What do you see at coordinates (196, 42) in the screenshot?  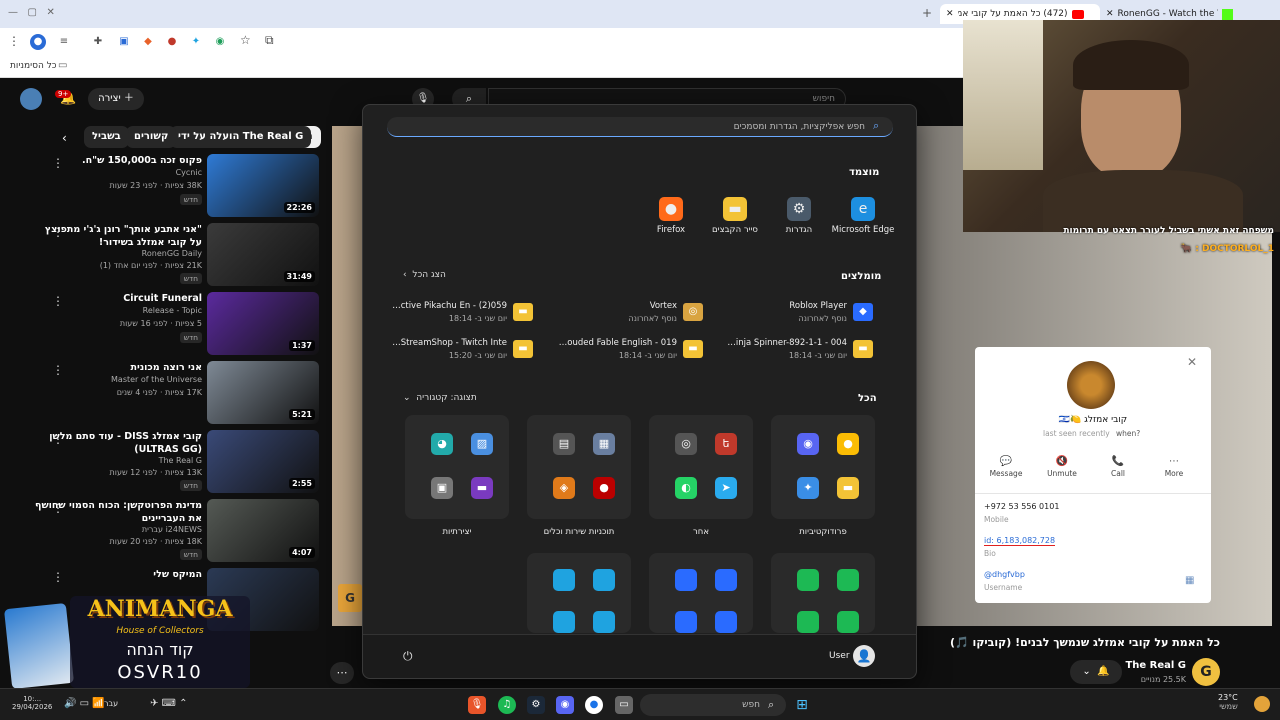 I see `extension-icon: ✦` at bounding box center [196, 42].